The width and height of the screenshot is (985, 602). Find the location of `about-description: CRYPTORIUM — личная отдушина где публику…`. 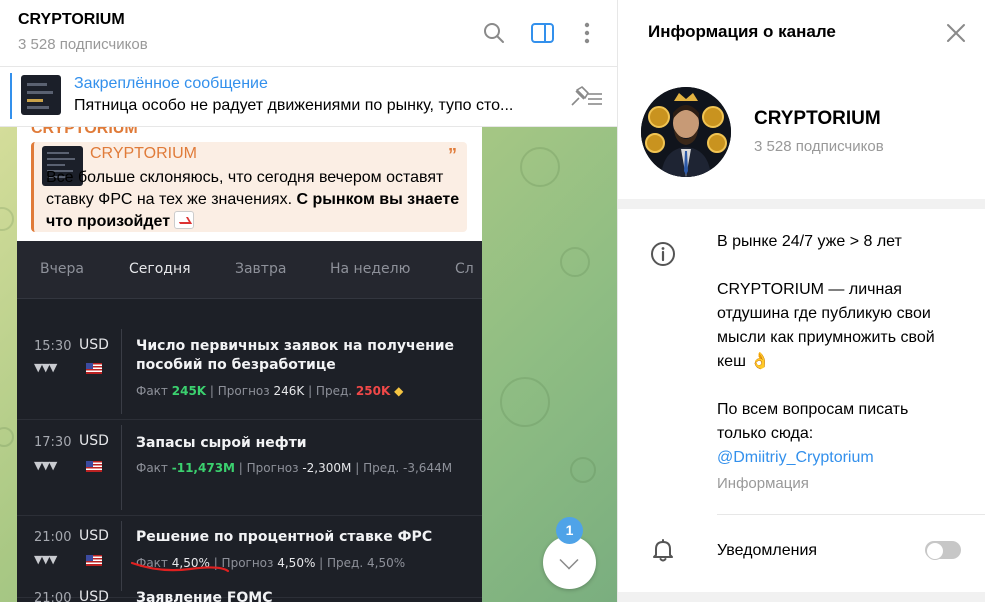

about-description: CRYPTORIUM — личная отдушина где публику… is located at coordinates (826, 325).